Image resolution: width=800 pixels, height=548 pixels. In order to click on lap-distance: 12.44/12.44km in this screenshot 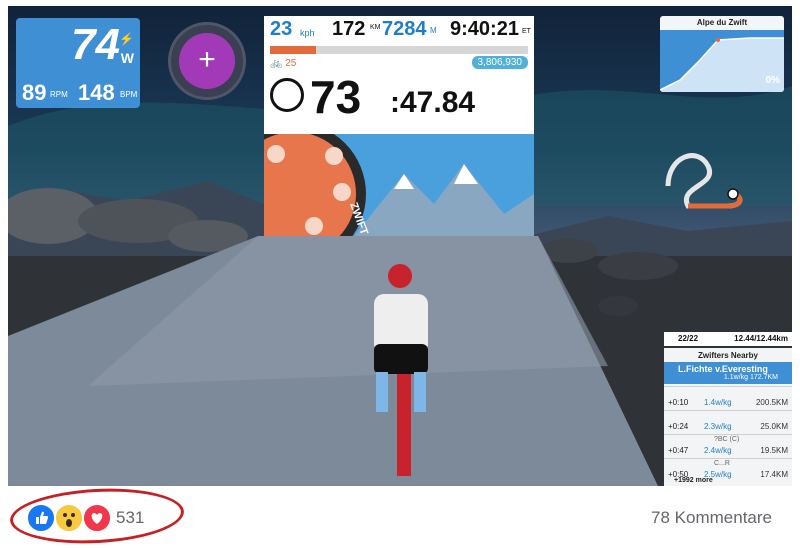, I will do `click(761, 338)`.